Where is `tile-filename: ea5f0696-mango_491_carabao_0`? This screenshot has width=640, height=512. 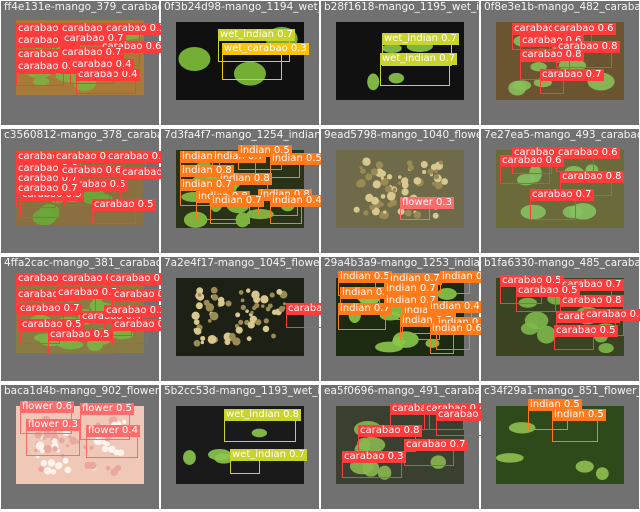 tile-filename: ea5f0696-mango_491_carabao_0 is located at coordinates (401, 391).